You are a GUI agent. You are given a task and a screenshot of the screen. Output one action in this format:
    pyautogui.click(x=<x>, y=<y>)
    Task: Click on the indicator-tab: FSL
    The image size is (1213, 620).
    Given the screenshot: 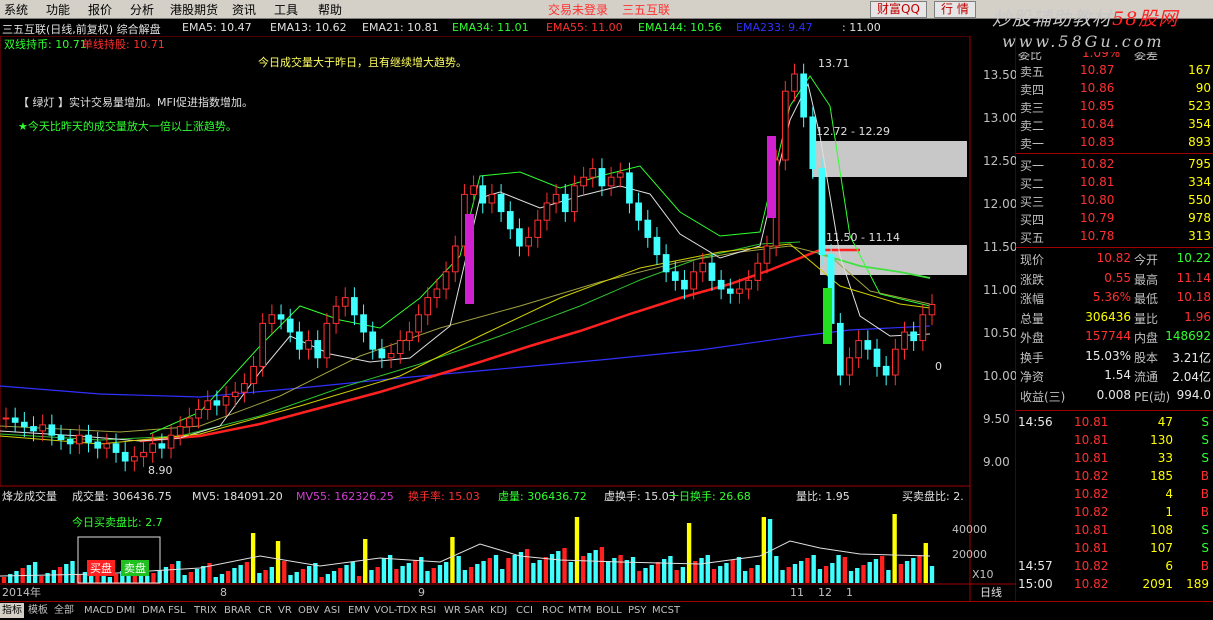 What is the action you would take?
    pyautogui.click(x=177, y=610)
    